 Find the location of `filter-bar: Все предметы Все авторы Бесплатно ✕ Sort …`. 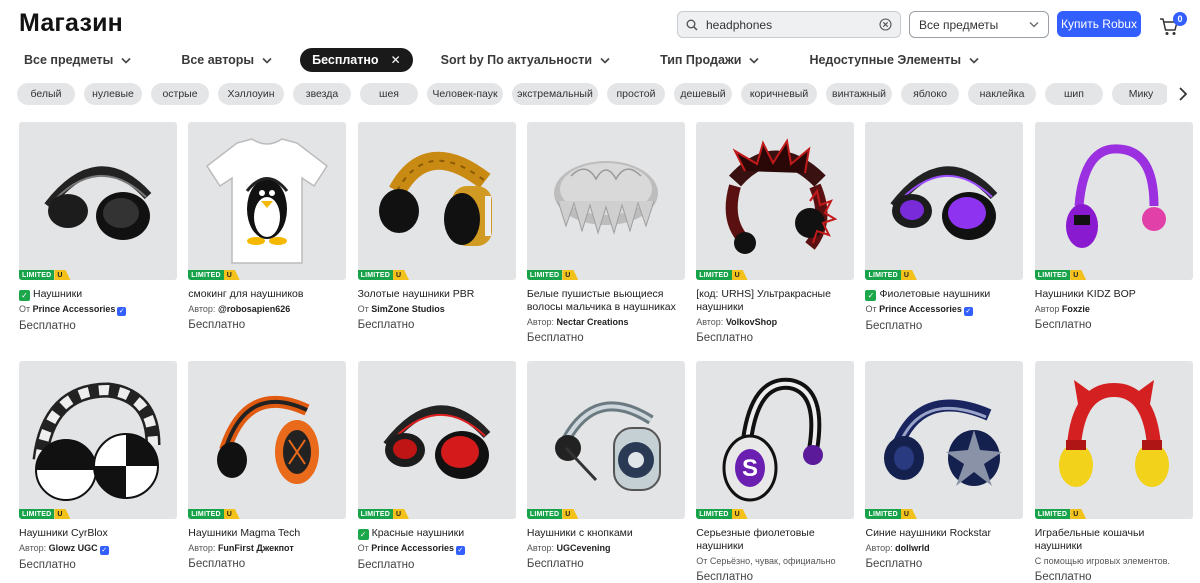

filter-bar: Все предметы Все авторы Бесплатно ✕ Sort … is located at coordinates (516, 60).